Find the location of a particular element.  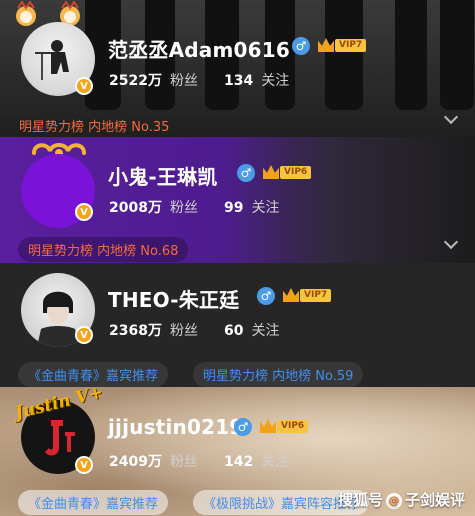

watermark: 搜狐号 @ 子剑娱评 is located at coordinates (401, 499).